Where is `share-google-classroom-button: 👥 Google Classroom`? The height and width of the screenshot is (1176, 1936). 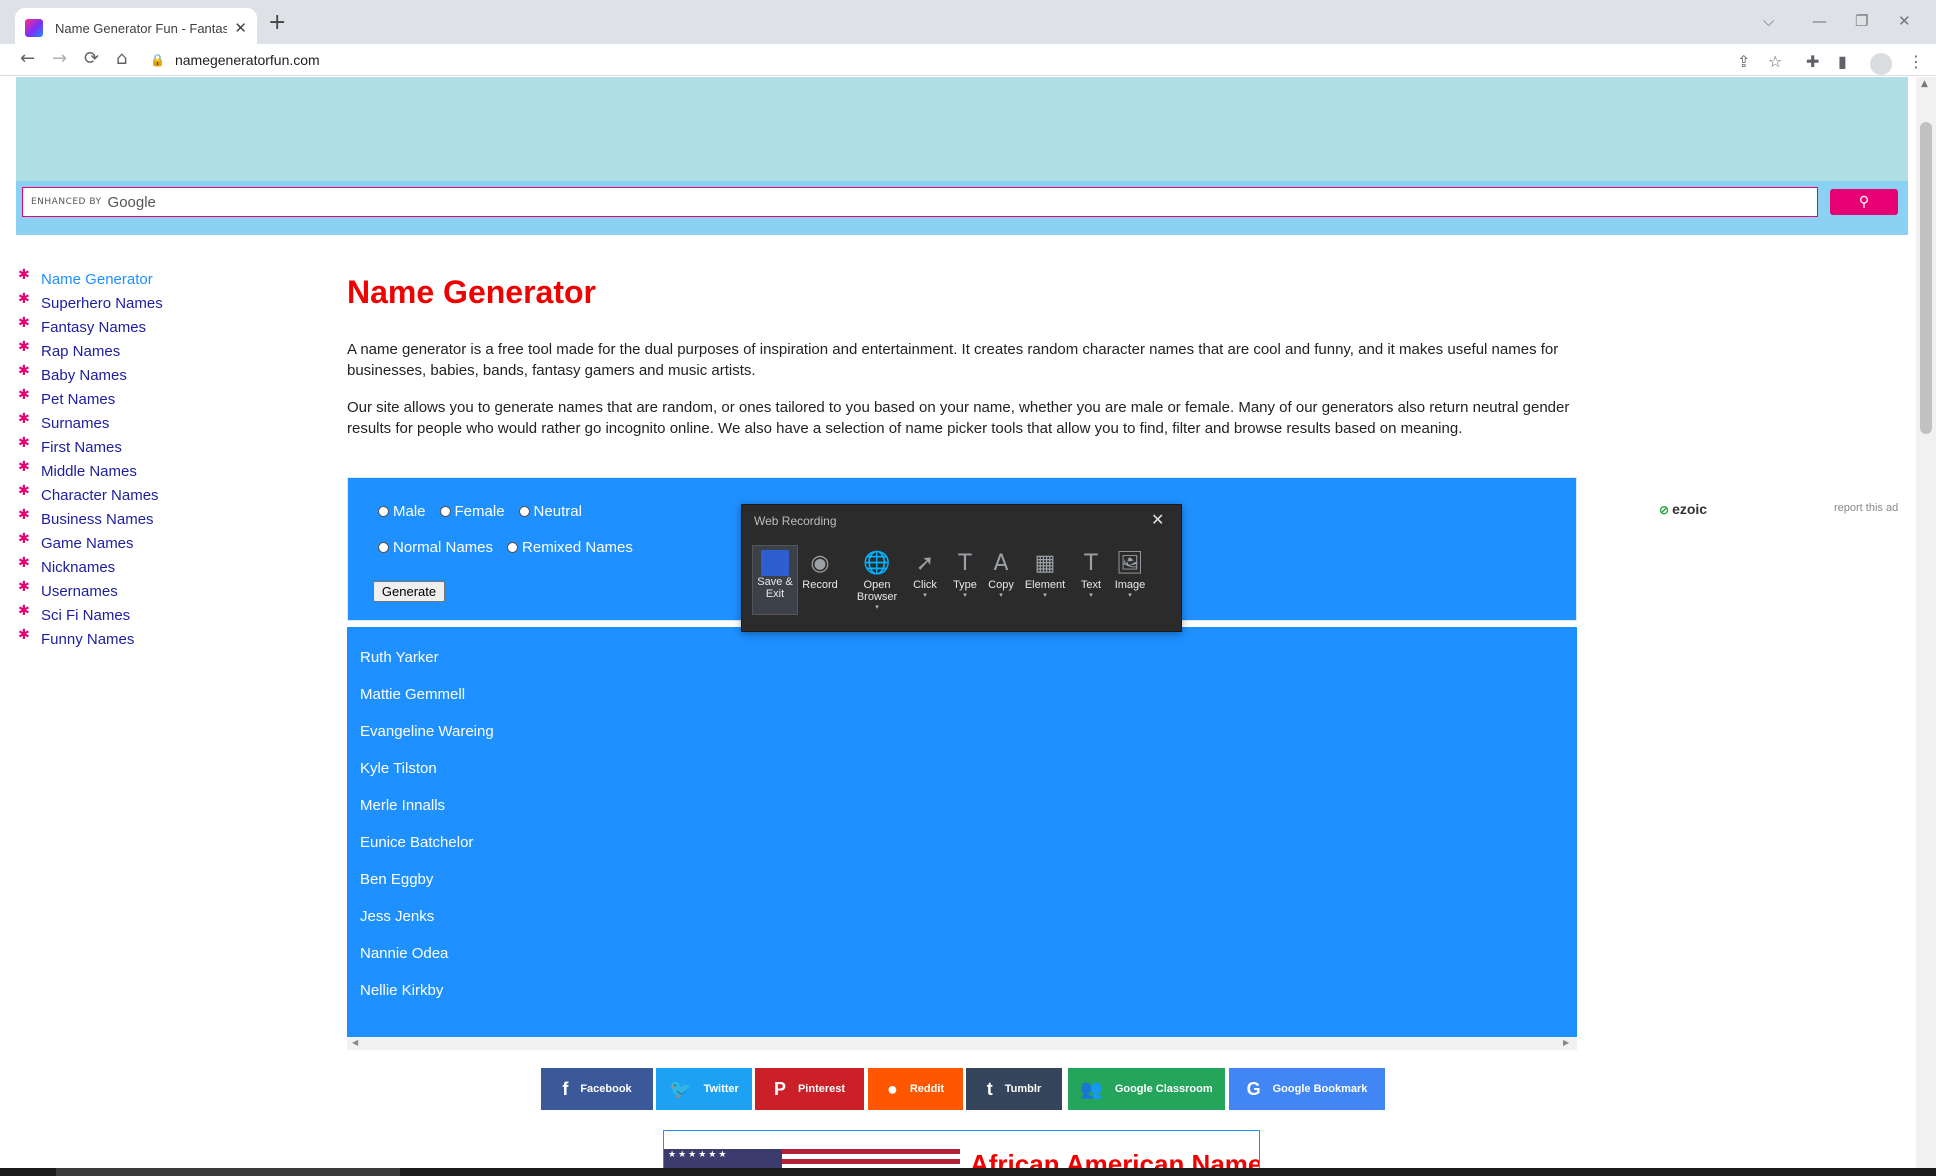 share-google-classroom-button: 👥 Google Classroom is located at coordinates (1146, 1089).